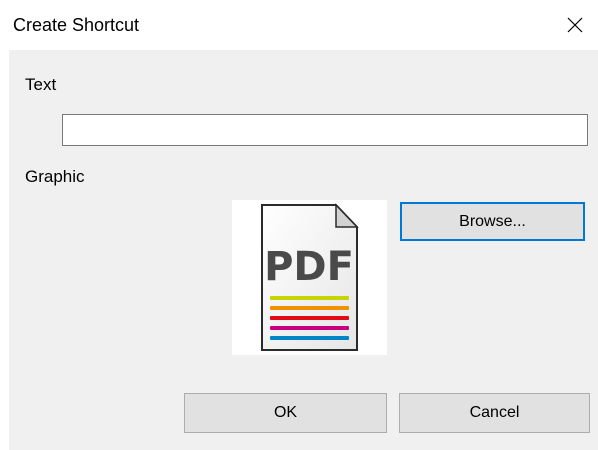 This screenshot has width=598, height=450. I want to click on window-title: Create Shortcut, so click(76, 25).